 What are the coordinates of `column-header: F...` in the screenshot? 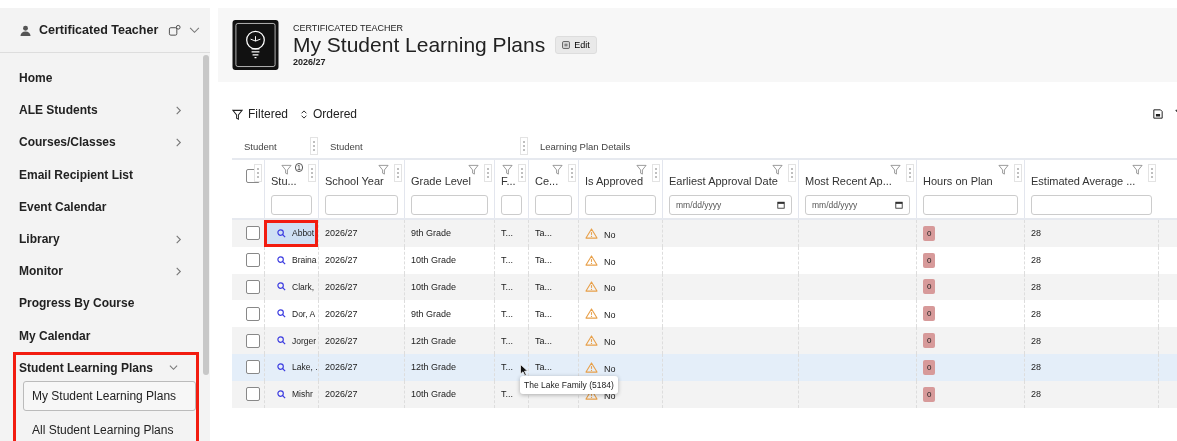 It's located at (508, 181).